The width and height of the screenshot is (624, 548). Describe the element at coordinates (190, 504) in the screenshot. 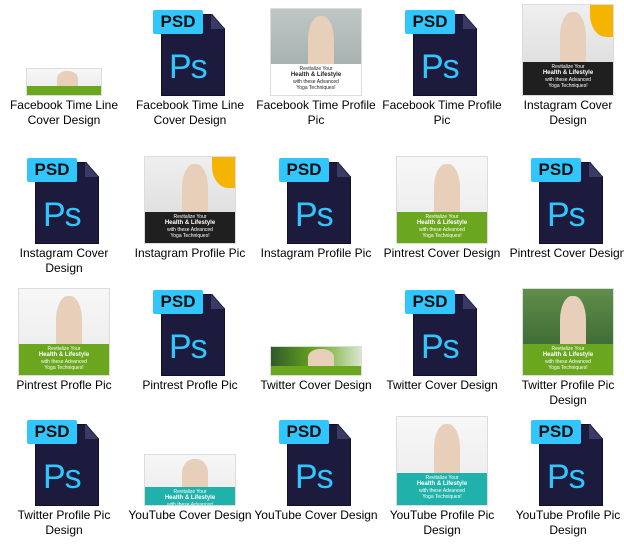

I see `caption-line: with these Advanced` at that location.